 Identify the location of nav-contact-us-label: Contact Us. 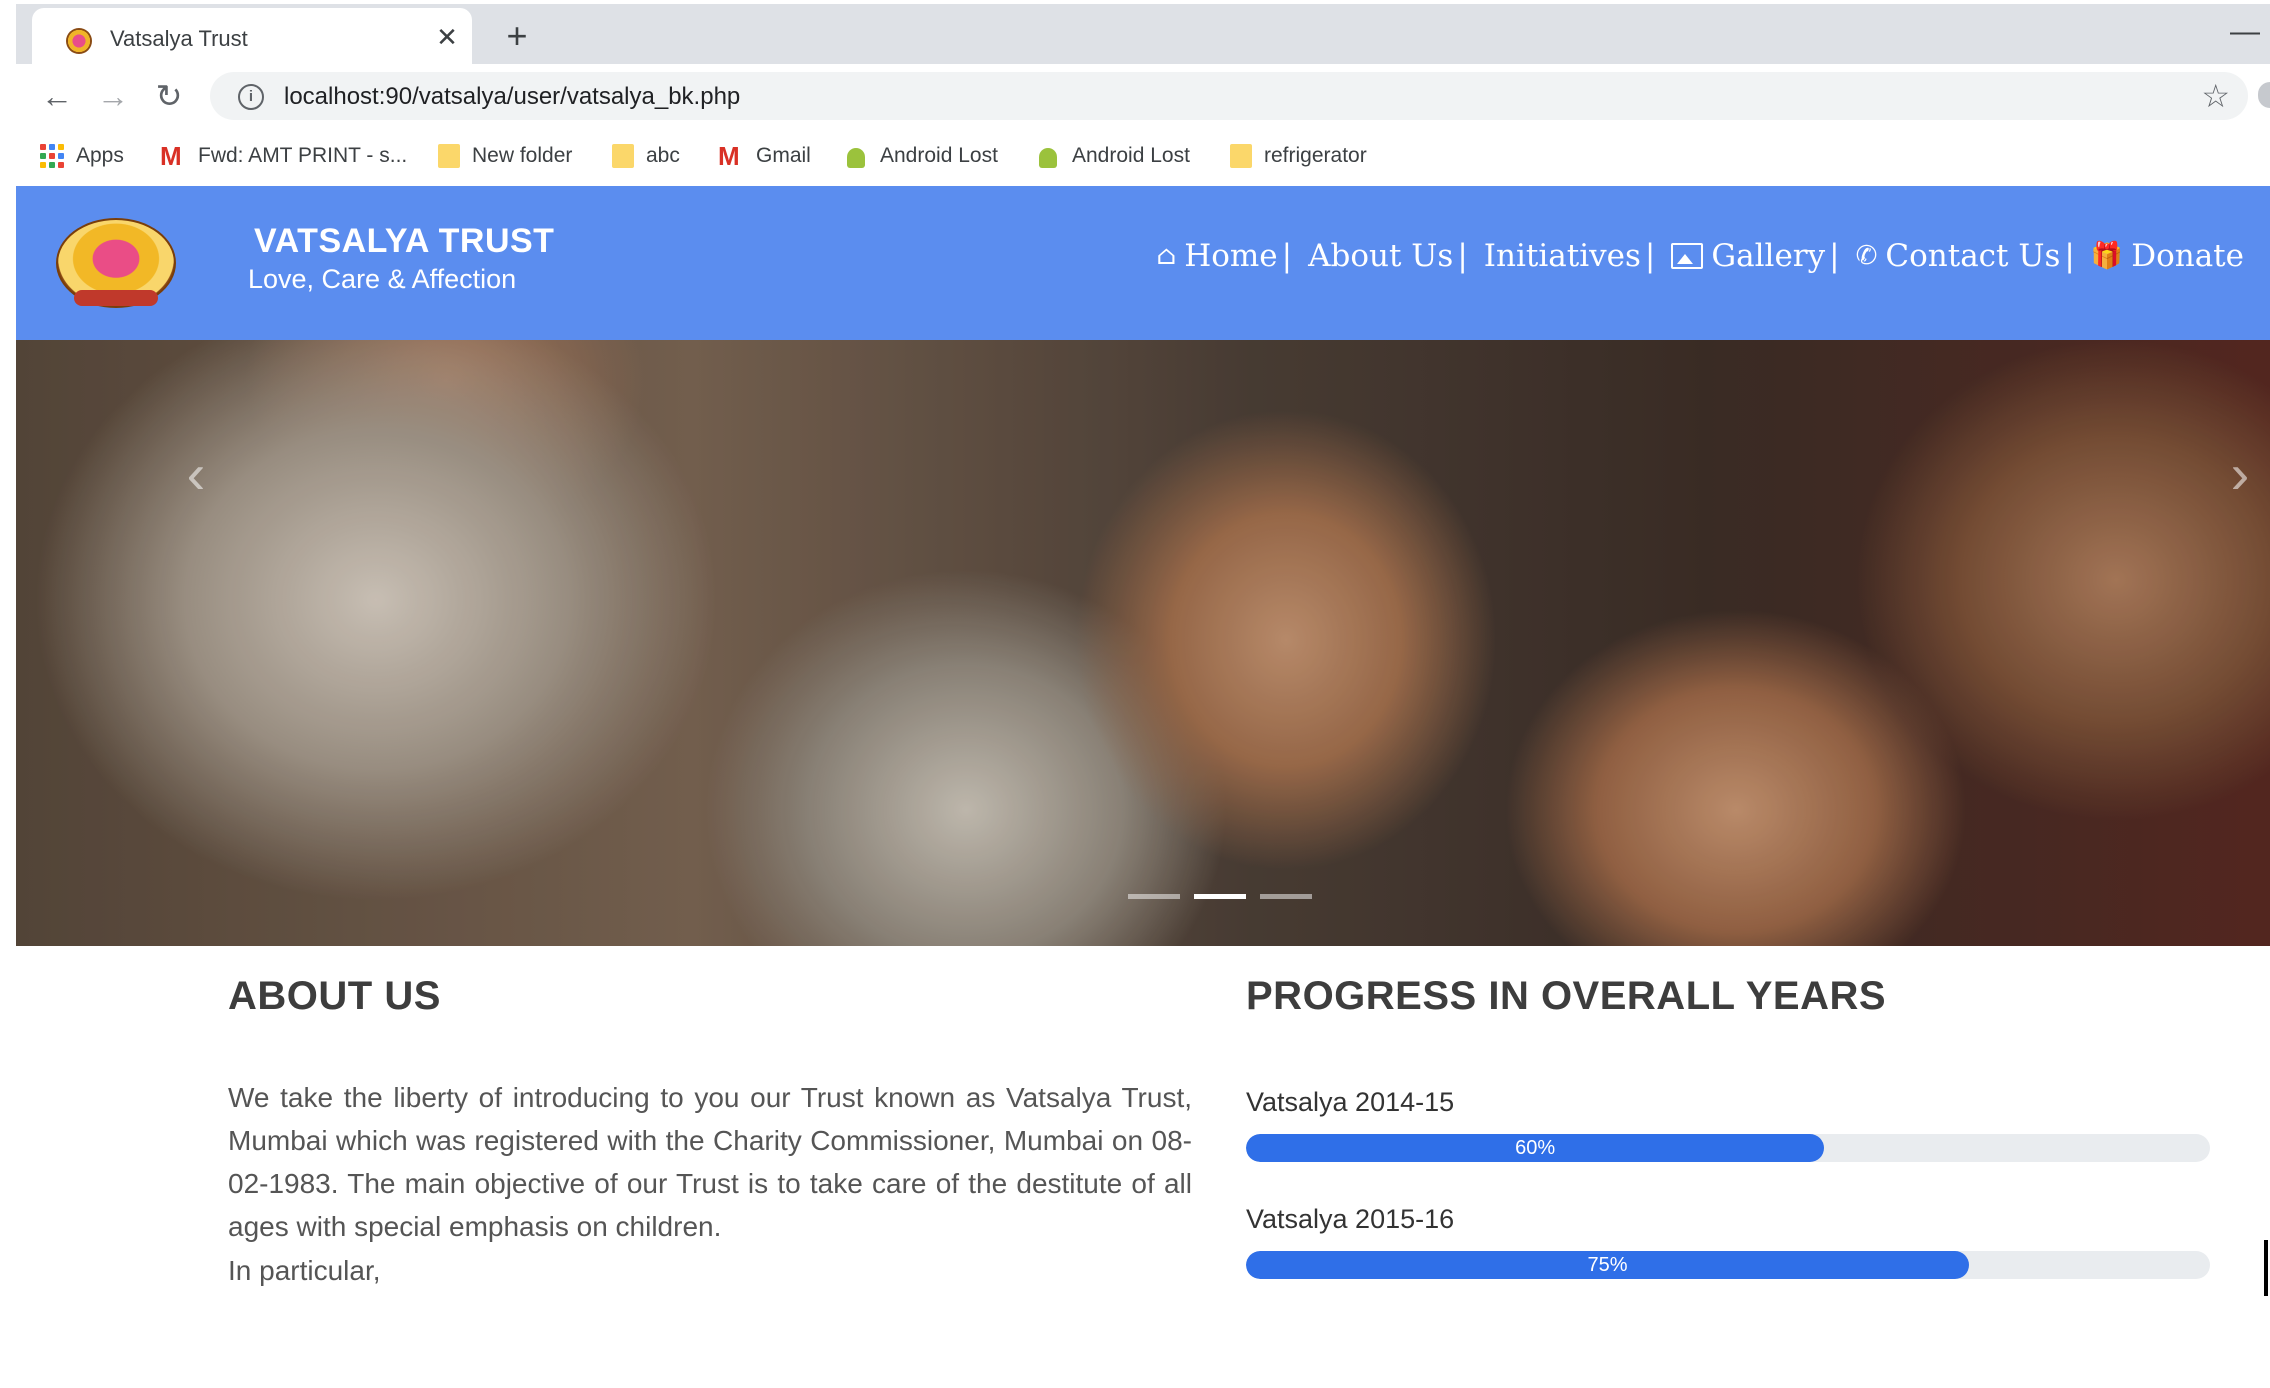
(1973, 256).